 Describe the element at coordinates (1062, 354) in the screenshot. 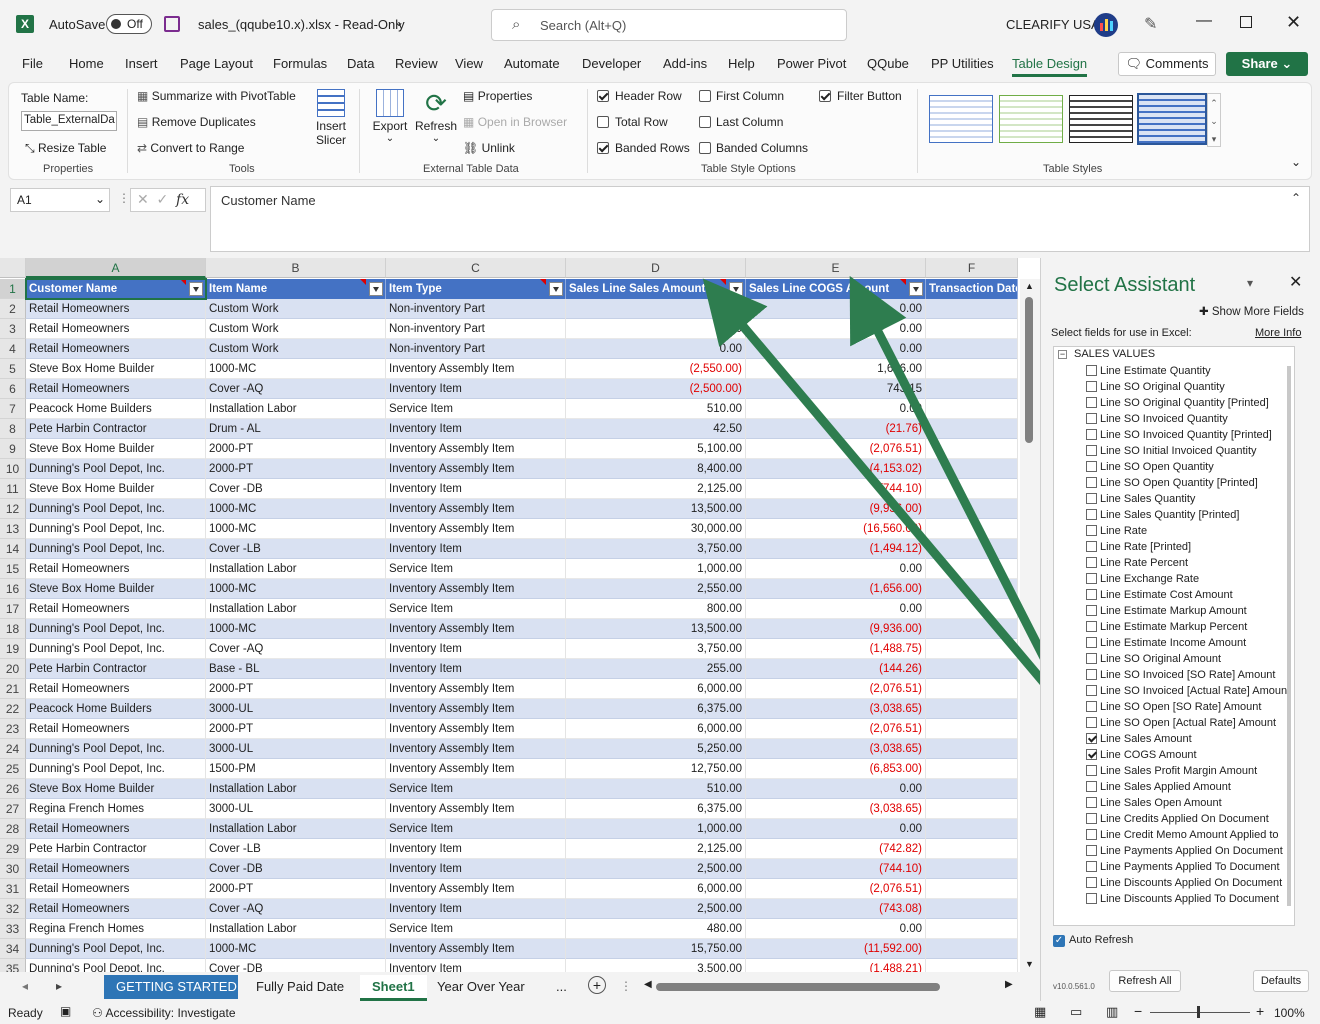

I see `collapse-group-icon: −` at that location.